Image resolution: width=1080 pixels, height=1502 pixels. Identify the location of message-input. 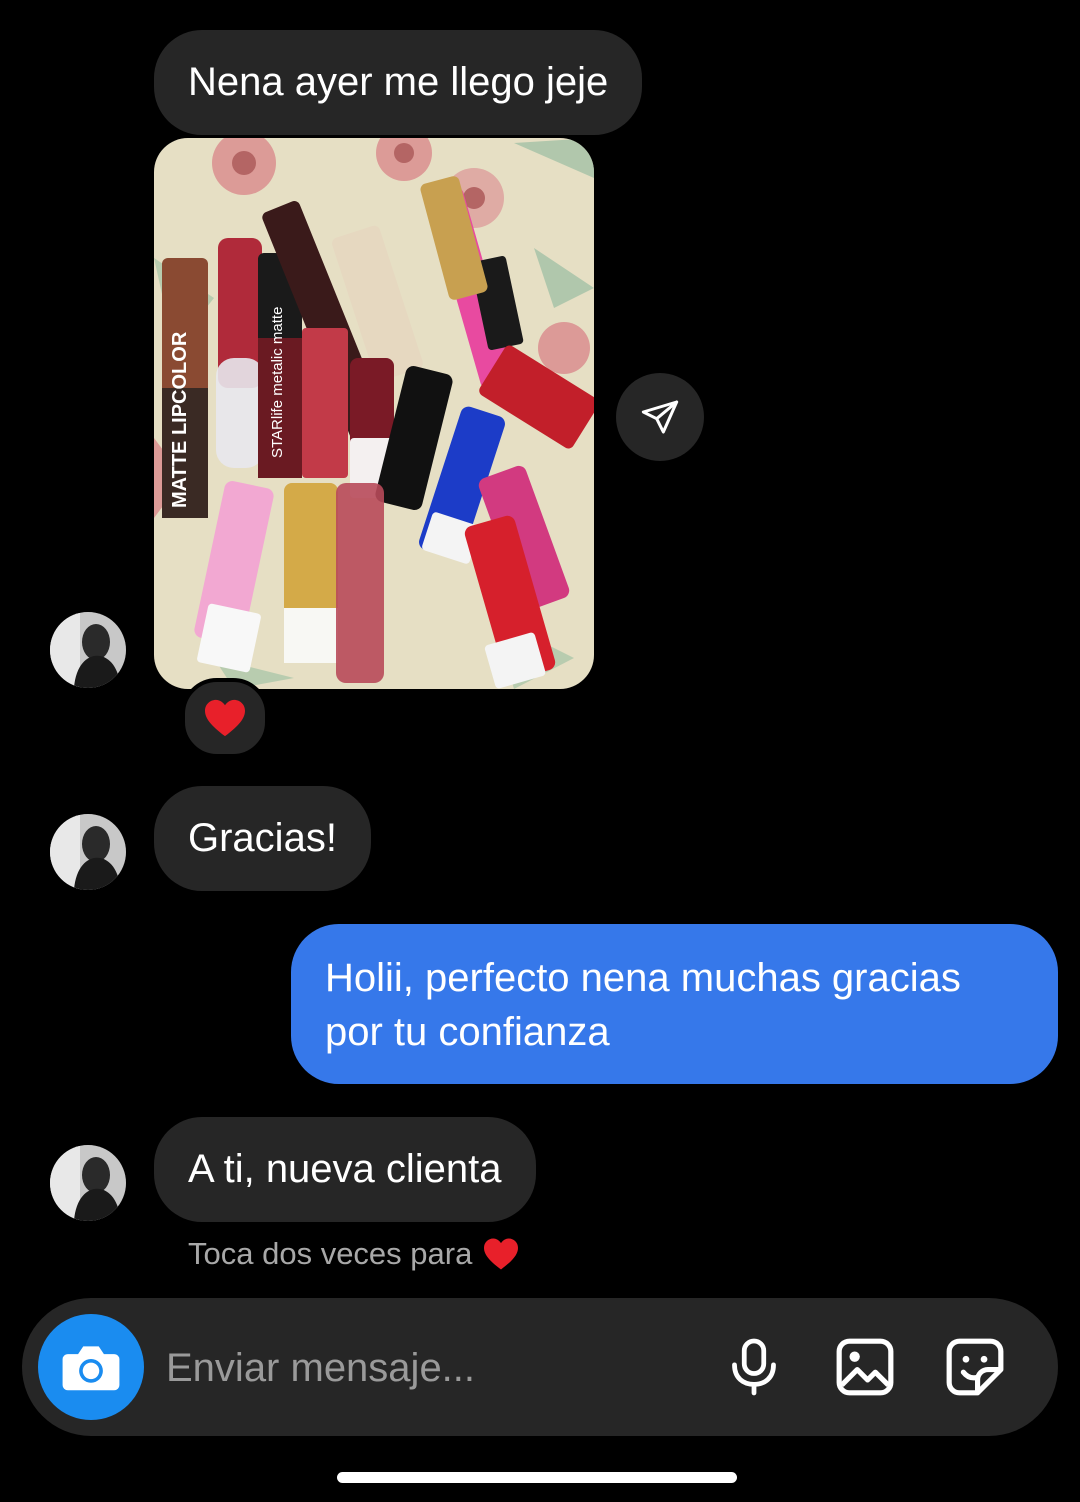
(426, 1368).